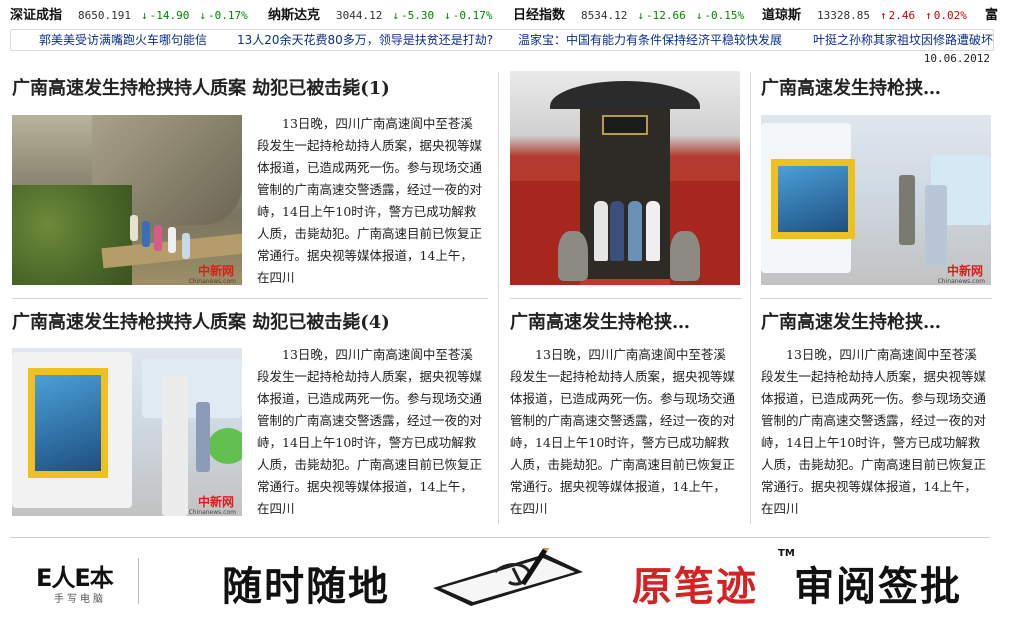 This screenshot has width=1026, height=630. Describe the element at coordinates (720, 15) in the screenshot. I see `ticker-percent: ↓ -0.15%` at that location.